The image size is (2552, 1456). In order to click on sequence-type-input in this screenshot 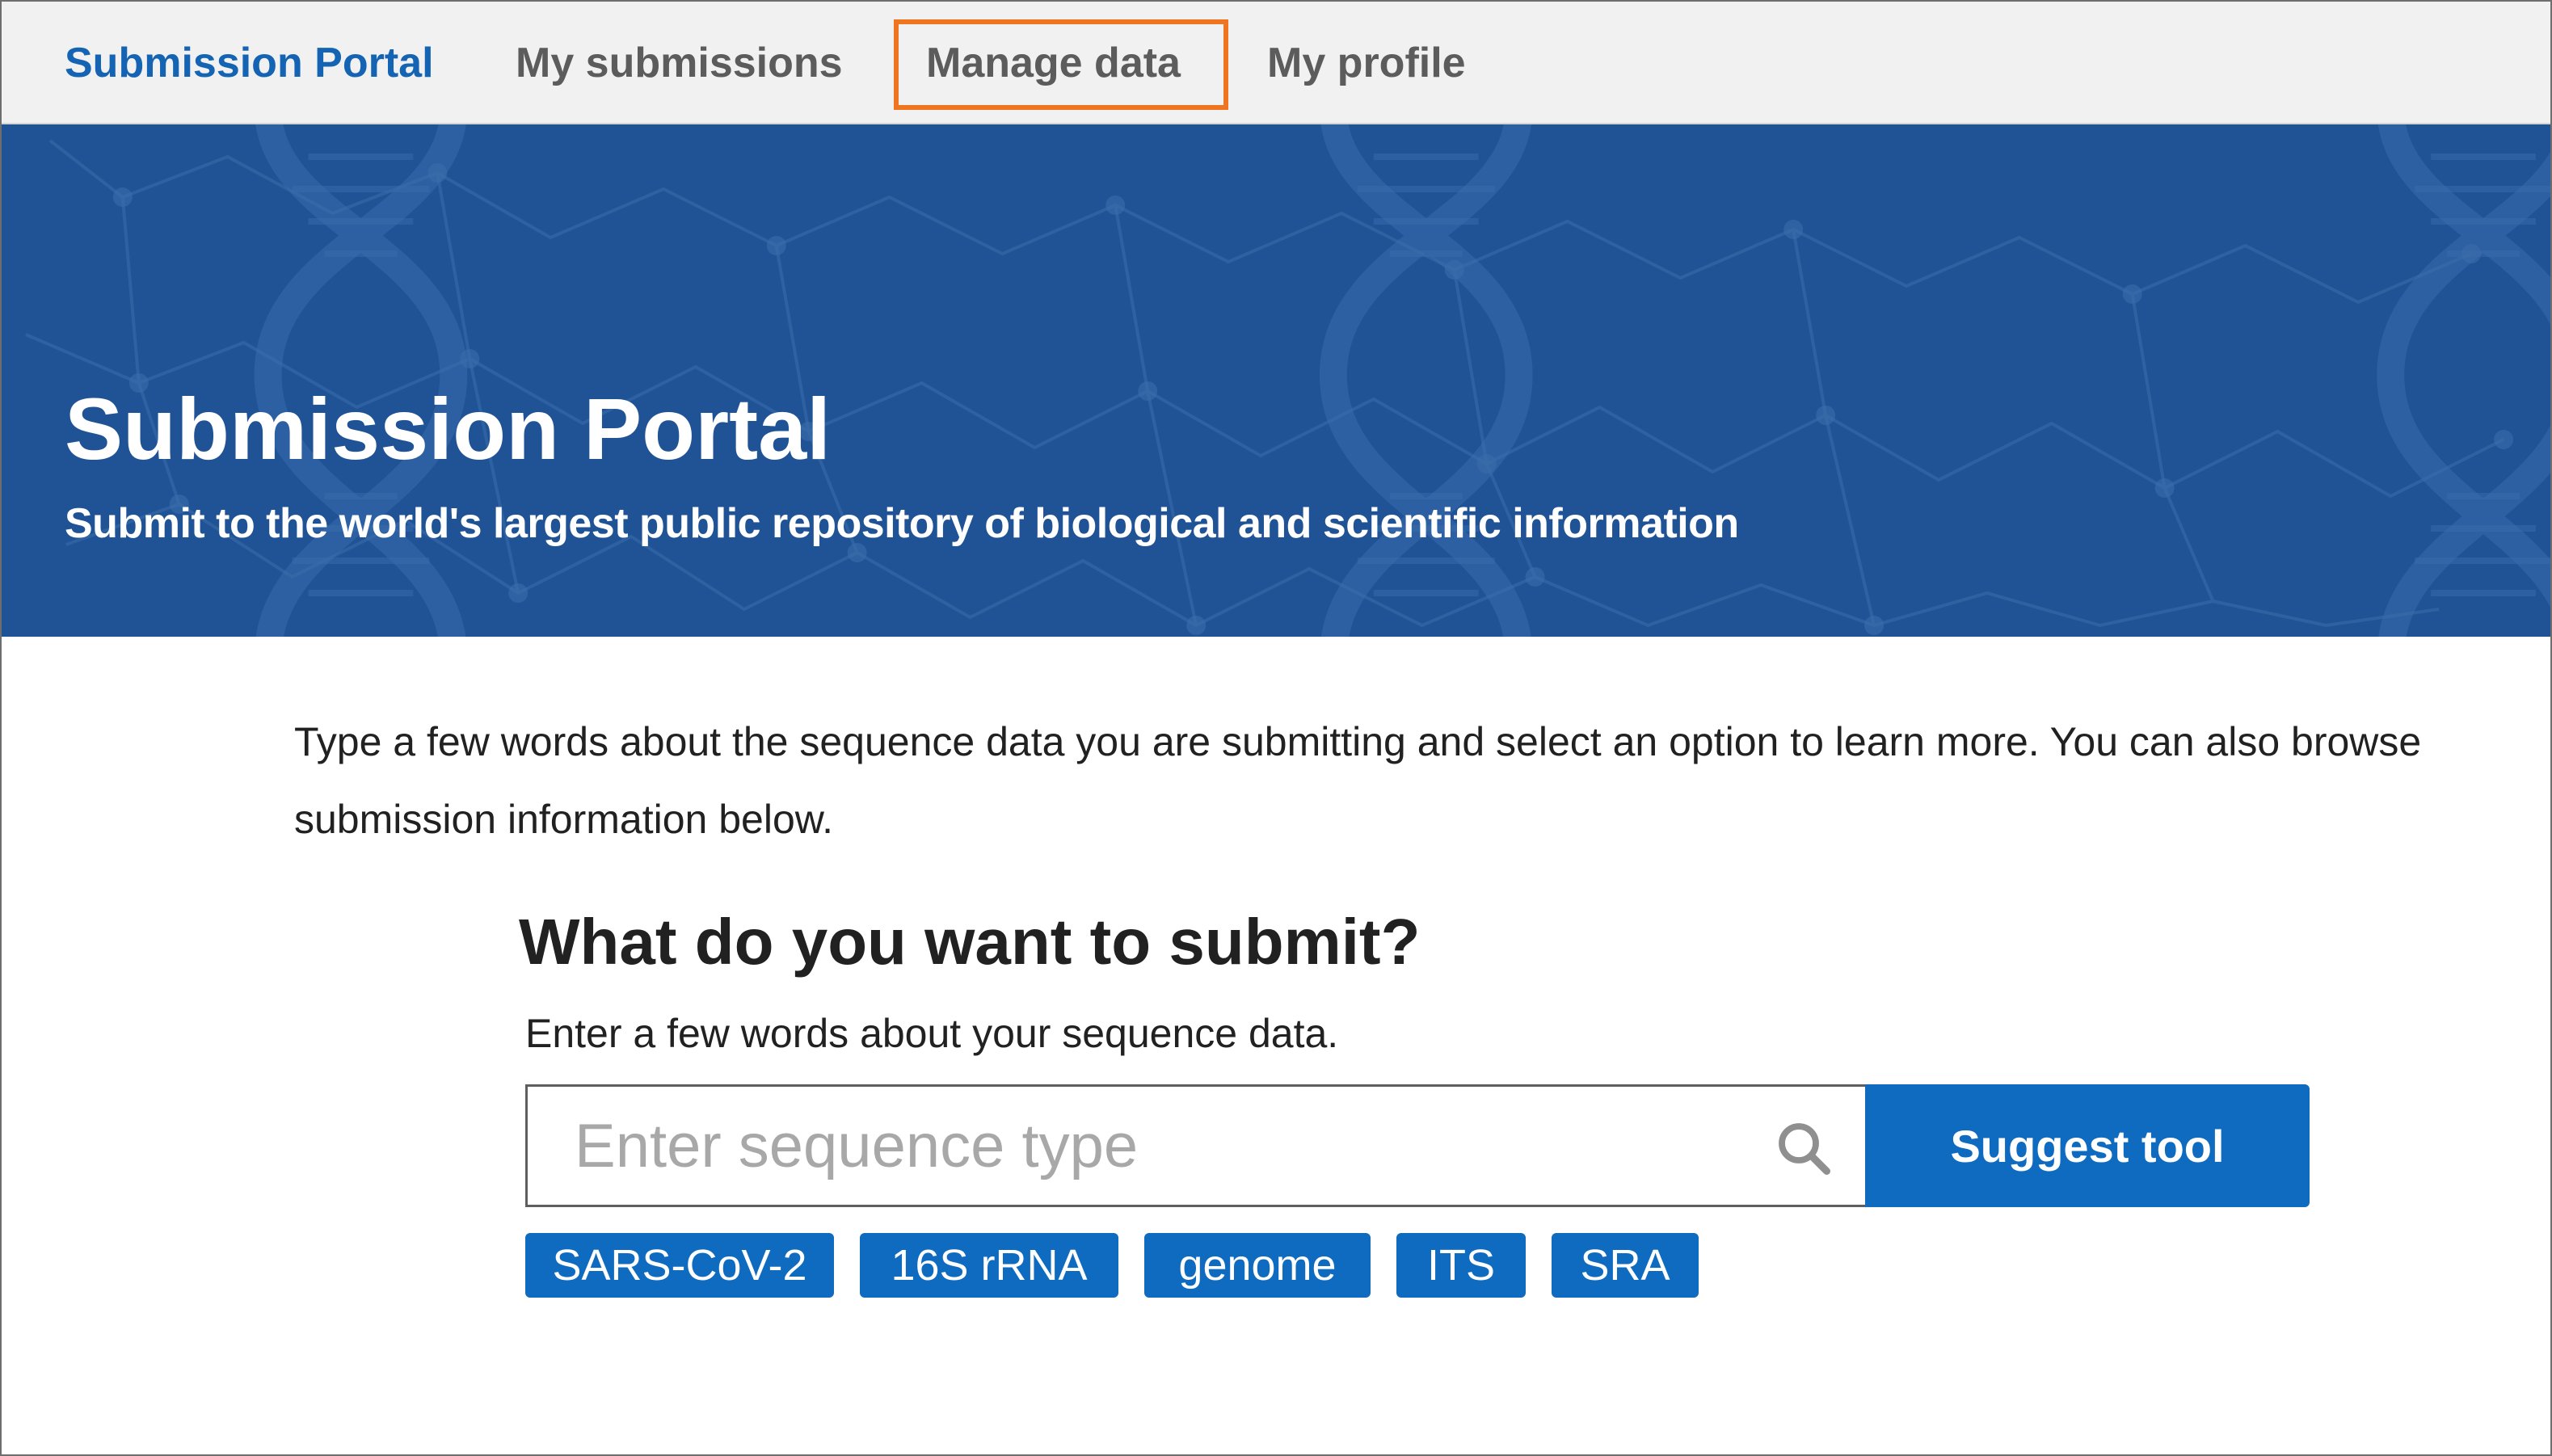, I will do `click(1196, 1146)`.